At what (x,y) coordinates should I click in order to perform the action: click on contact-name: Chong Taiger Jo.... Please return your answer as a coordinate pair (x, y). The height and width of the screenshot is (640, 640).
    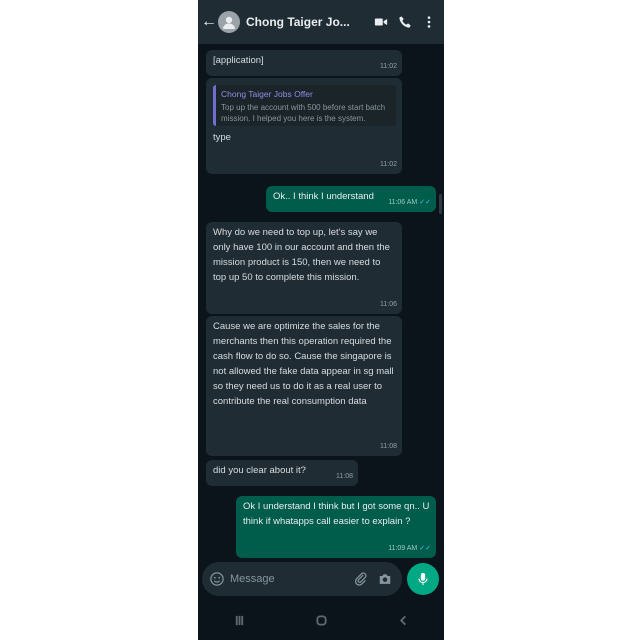
    Looking at the image, I should click on (310, 22).